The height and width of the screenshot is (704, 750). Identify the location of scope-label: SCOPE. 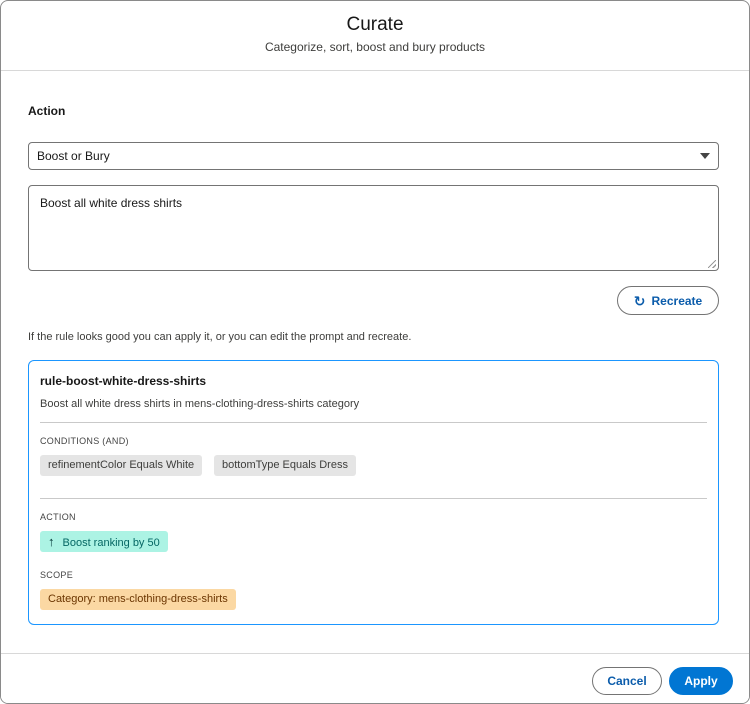
(57, 575).